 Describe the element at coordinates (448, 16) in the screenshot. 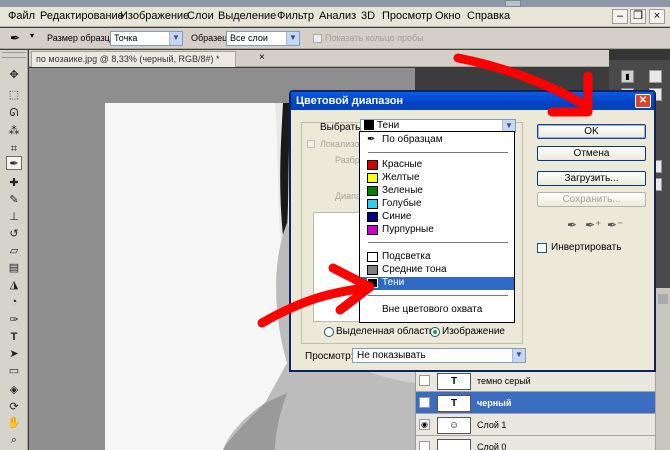

I see `menu-window: Окно` at that location.